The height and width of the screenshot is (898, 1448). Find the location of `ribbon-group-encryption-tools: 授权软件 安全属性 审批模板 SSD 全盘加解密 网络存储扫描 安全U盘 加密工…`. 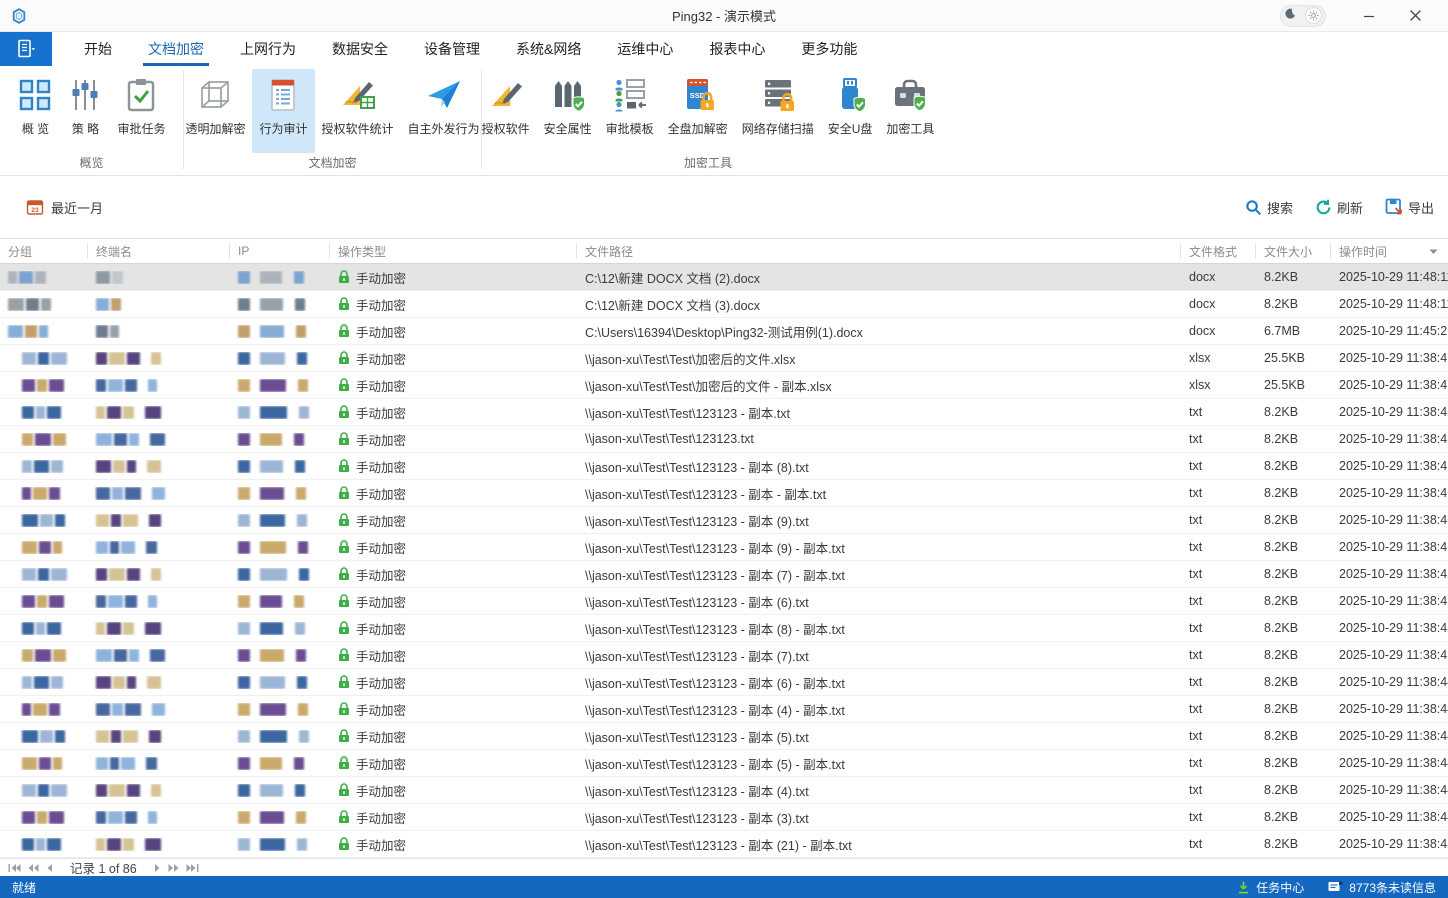

ribbon-group-encryption-tools: 授权软件 安全属性 审批模板 SSD 全盘加解密 网络存储扫描 安全U盘 加密工… is located at coordinates (708, 120).